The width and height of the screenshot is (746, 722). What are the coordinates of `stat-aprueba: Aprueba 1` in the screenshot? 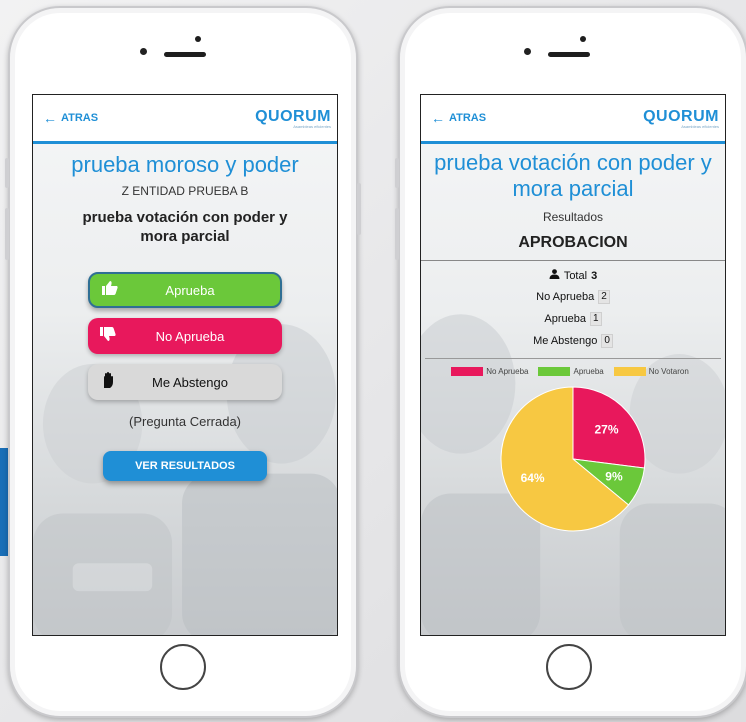 It's located at (573, 319).